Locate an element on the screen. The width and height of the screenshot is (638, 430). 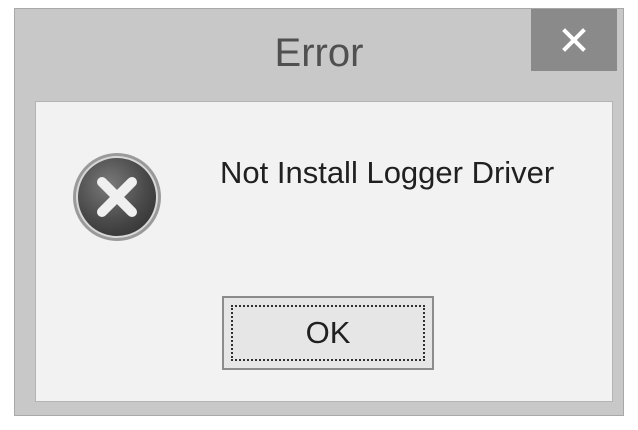
error-icon is located at coordinates (117, 197).